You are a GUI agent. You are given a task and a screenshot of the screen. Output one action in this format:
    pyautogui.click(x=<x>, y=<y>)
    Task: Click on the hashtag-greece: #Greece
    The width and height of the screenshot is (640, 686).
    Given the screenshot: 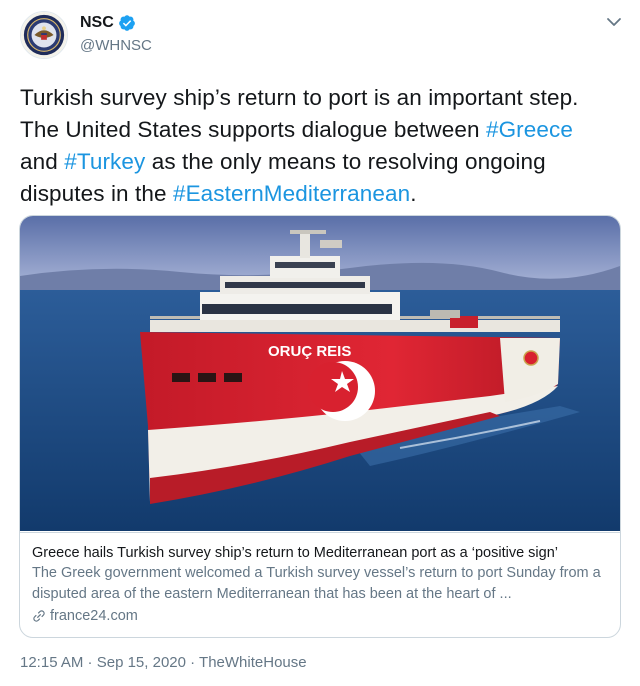 What is the action you would take?
    pyautogui.click(x=529, y=129)
    